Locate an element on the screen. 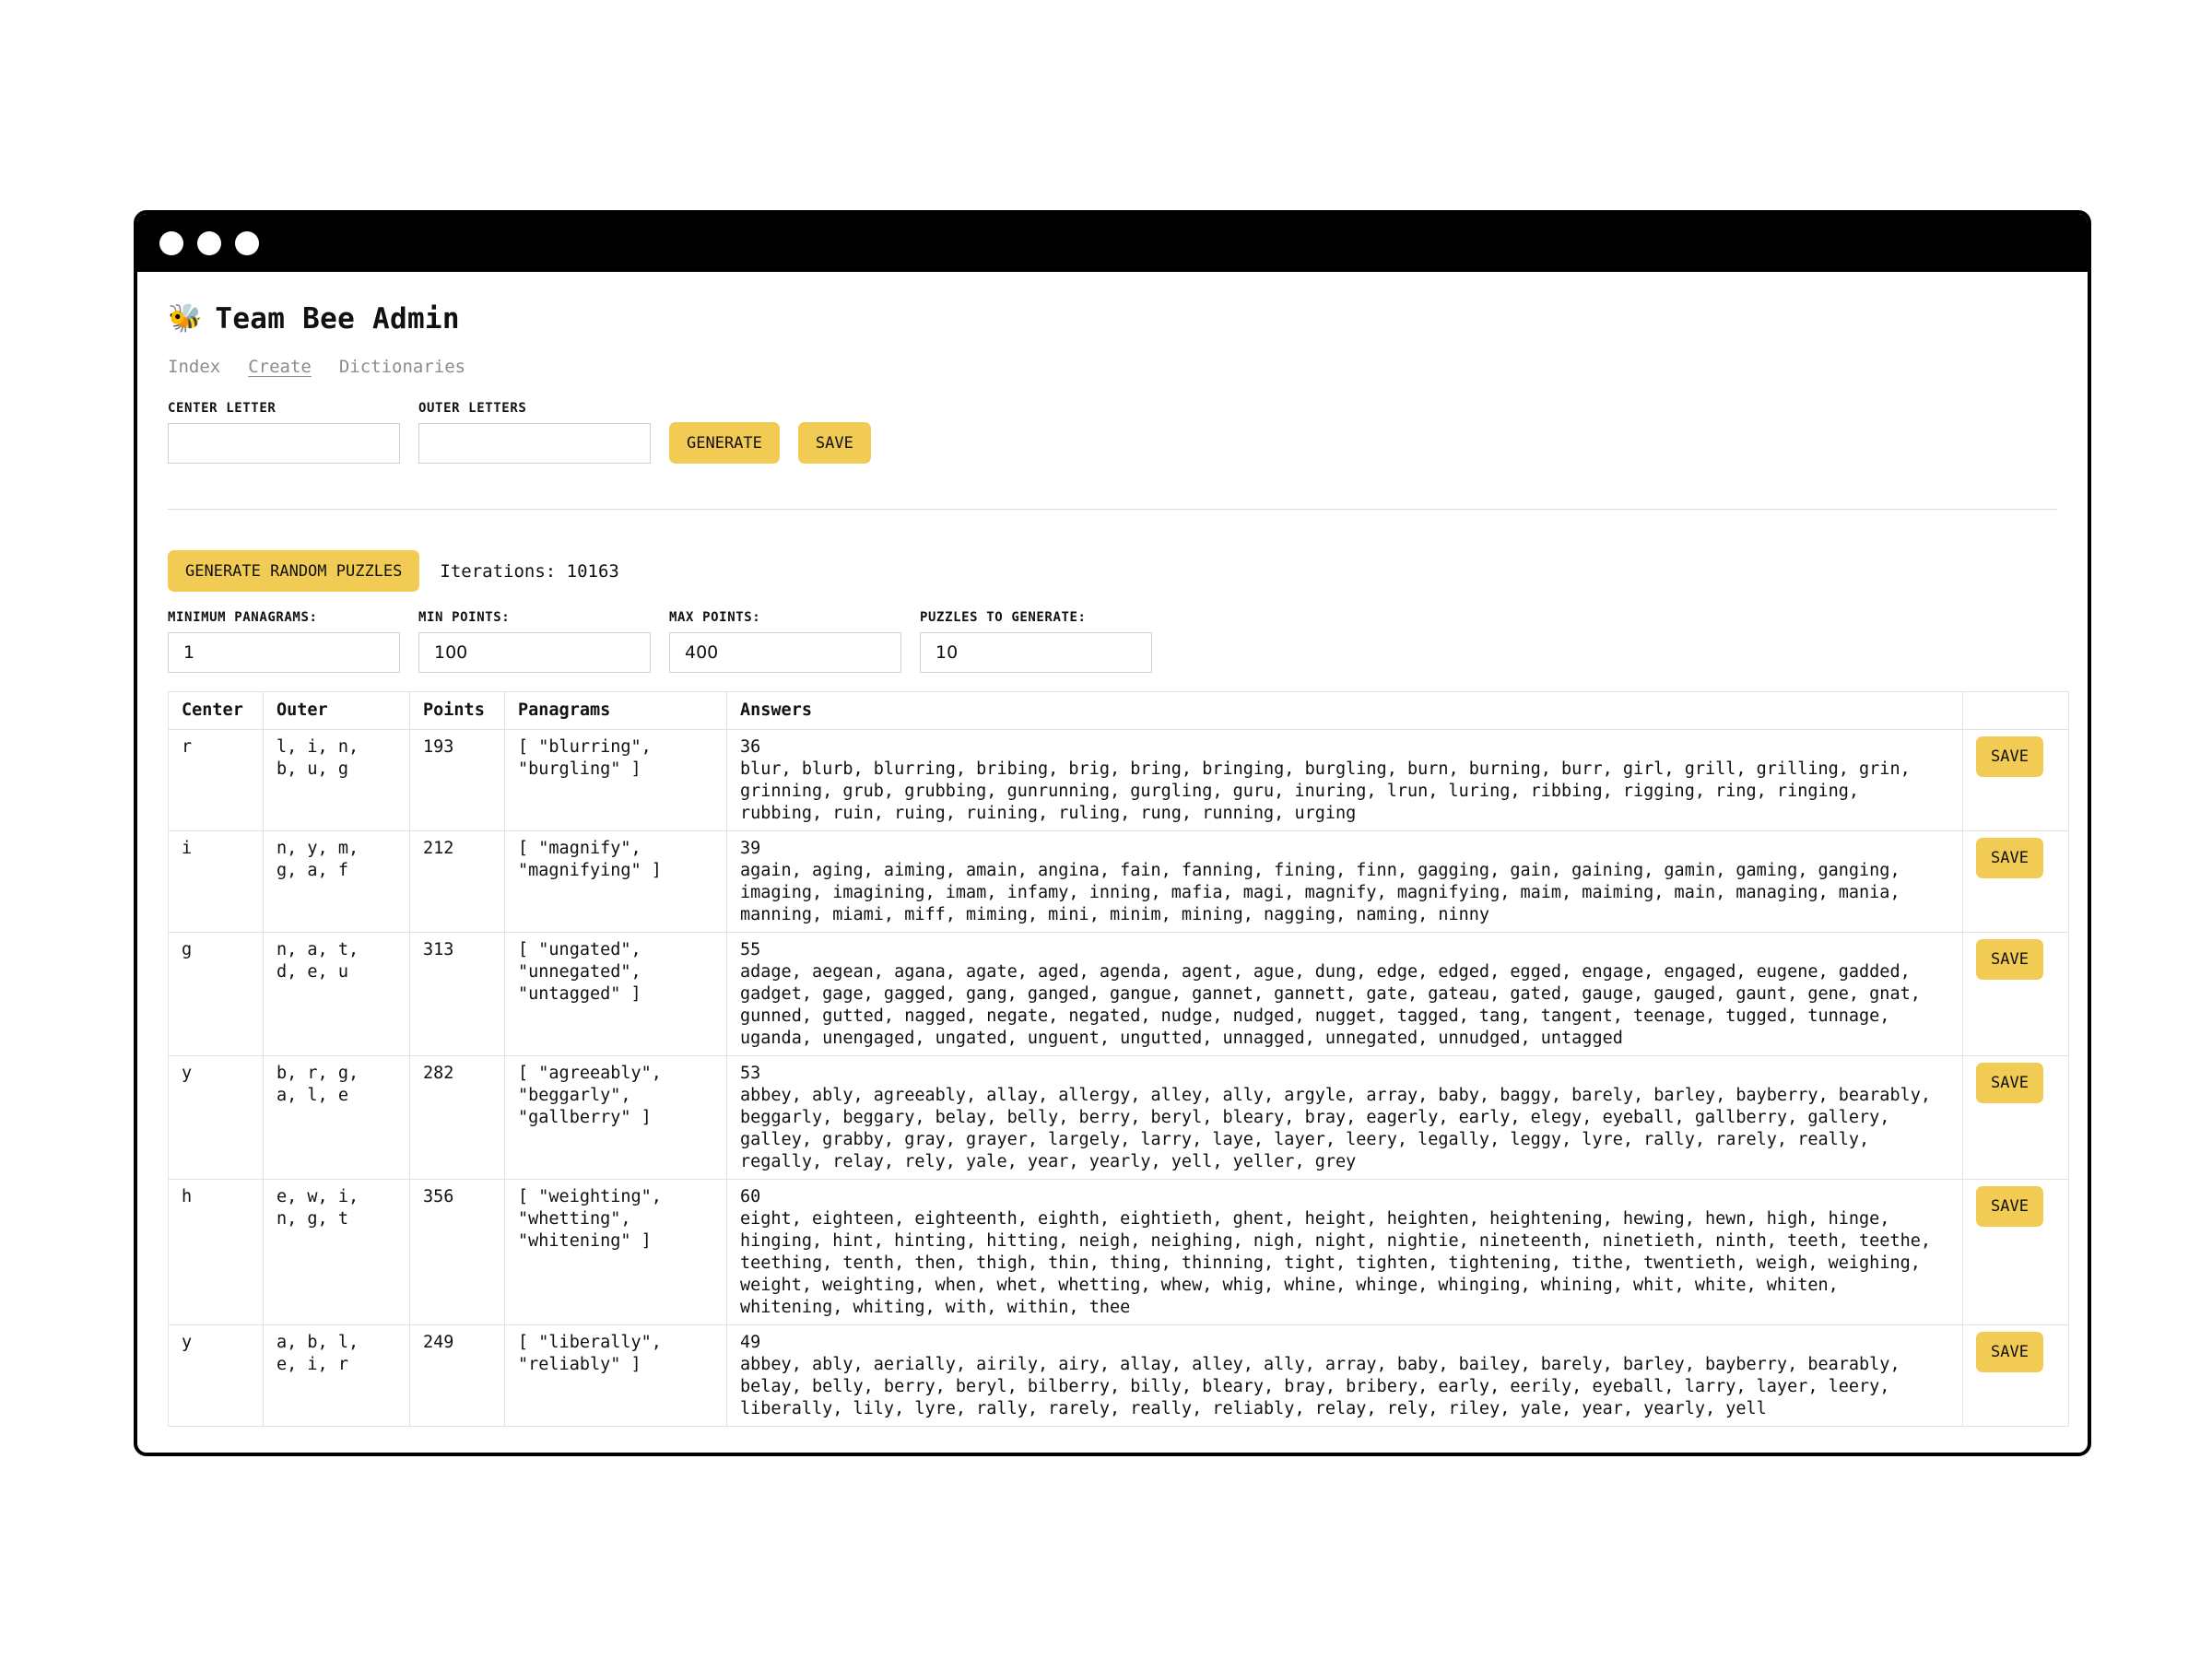 The height and width of the screenshot is (1659, 2212). bee-icon: 🐝 is located at coordinates (185, 318).